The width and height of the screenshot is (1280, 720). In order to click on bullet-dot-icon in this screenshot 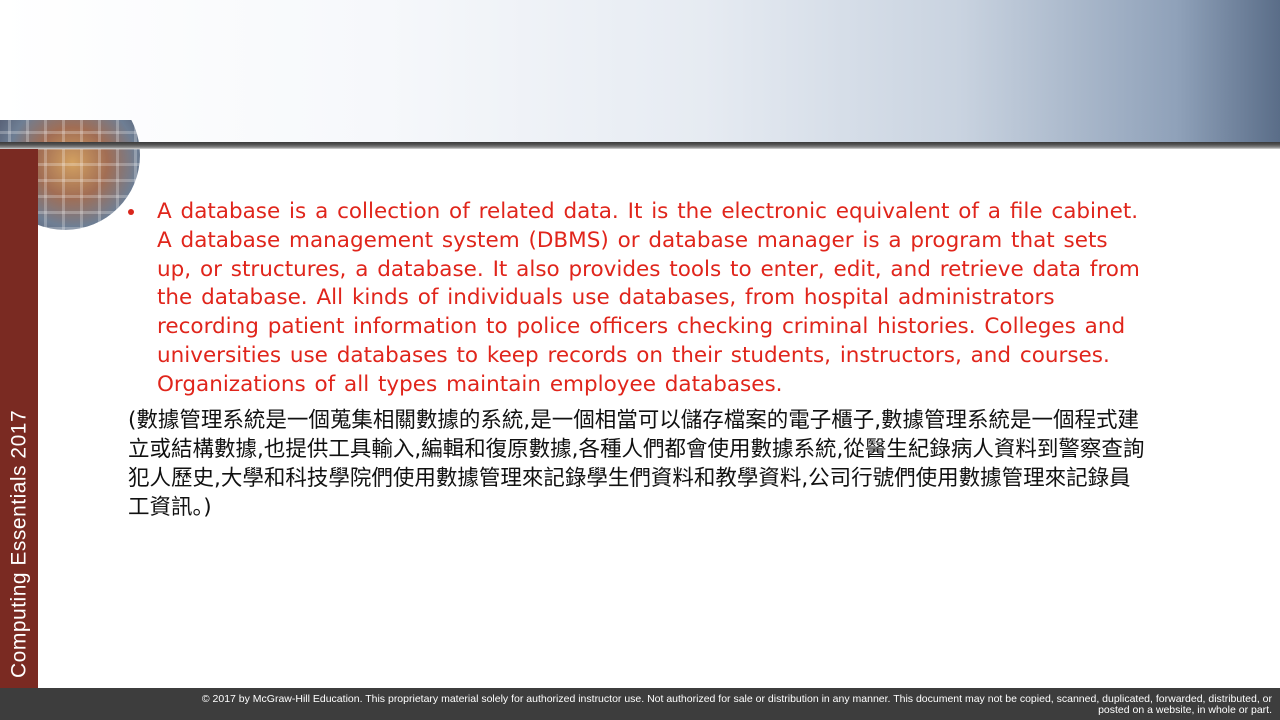, I will do `click(131, 212)`.